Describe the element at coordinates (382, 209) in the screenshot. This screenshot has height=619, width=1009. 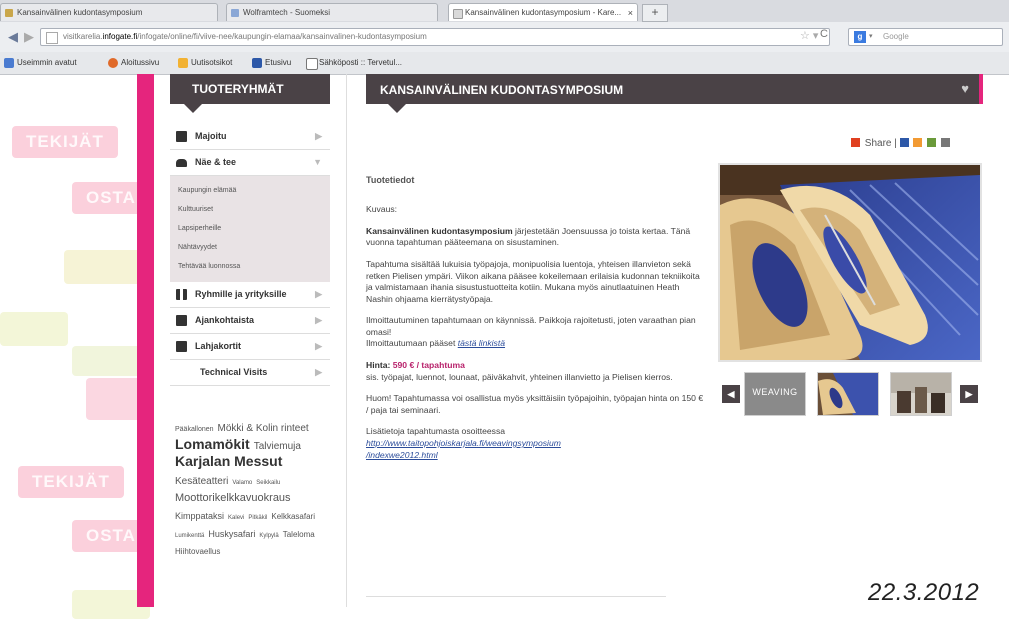
I see `description-label: Kuvaus:` at that location.